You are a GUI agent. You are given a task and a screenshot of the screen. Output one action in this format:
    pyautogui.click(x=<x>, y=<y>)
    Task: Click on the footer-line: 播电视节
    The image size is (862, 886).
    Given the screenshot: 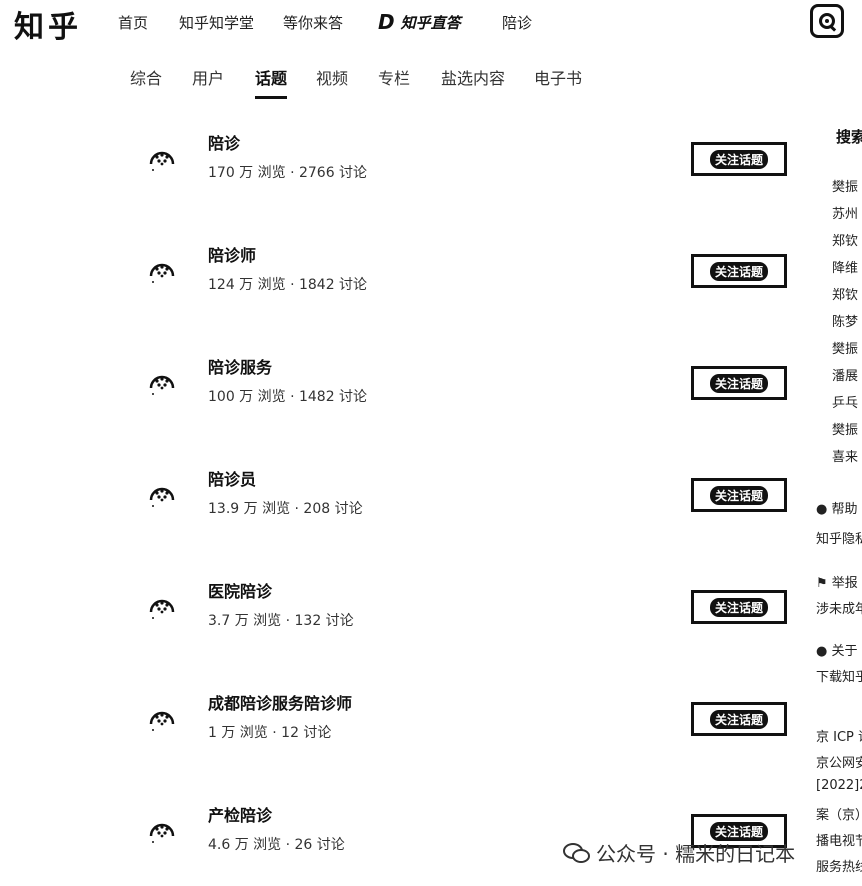 What is the action you would take?
    pyautogui.click(x=839, y=841)
    